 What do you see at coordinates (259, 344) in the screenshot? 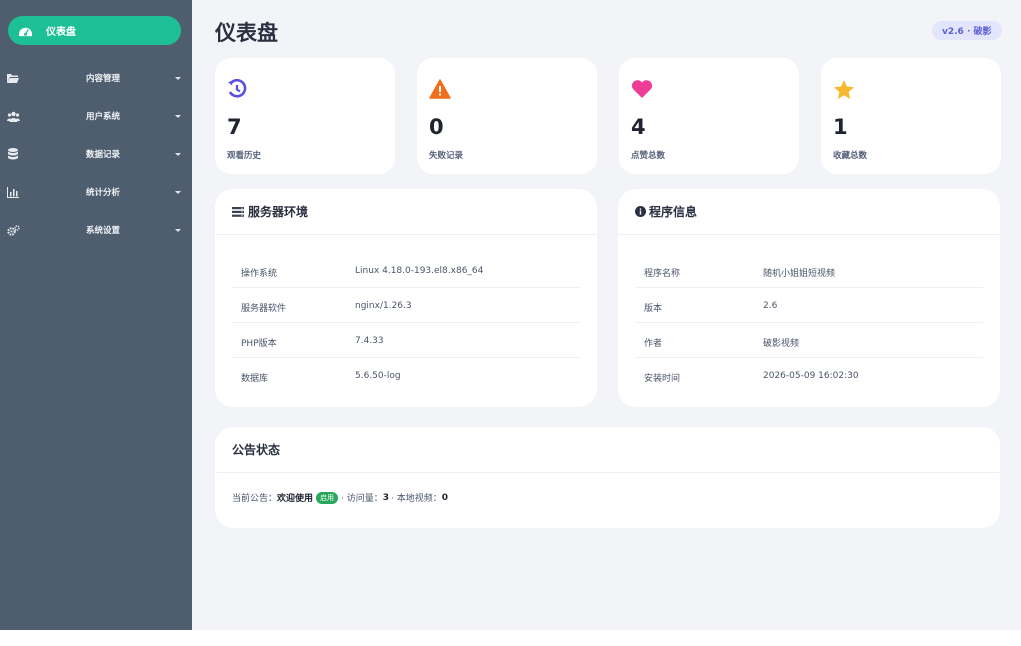
I see `row-key: PHP版本` at bounding box center [259, 344].